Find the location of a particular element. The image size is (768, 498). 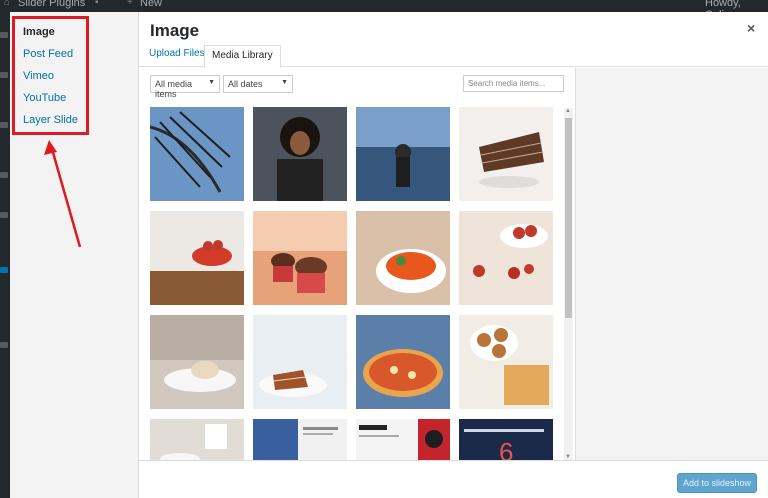

scroll-up-icon: ▲ is located at coordinates (568, 111).